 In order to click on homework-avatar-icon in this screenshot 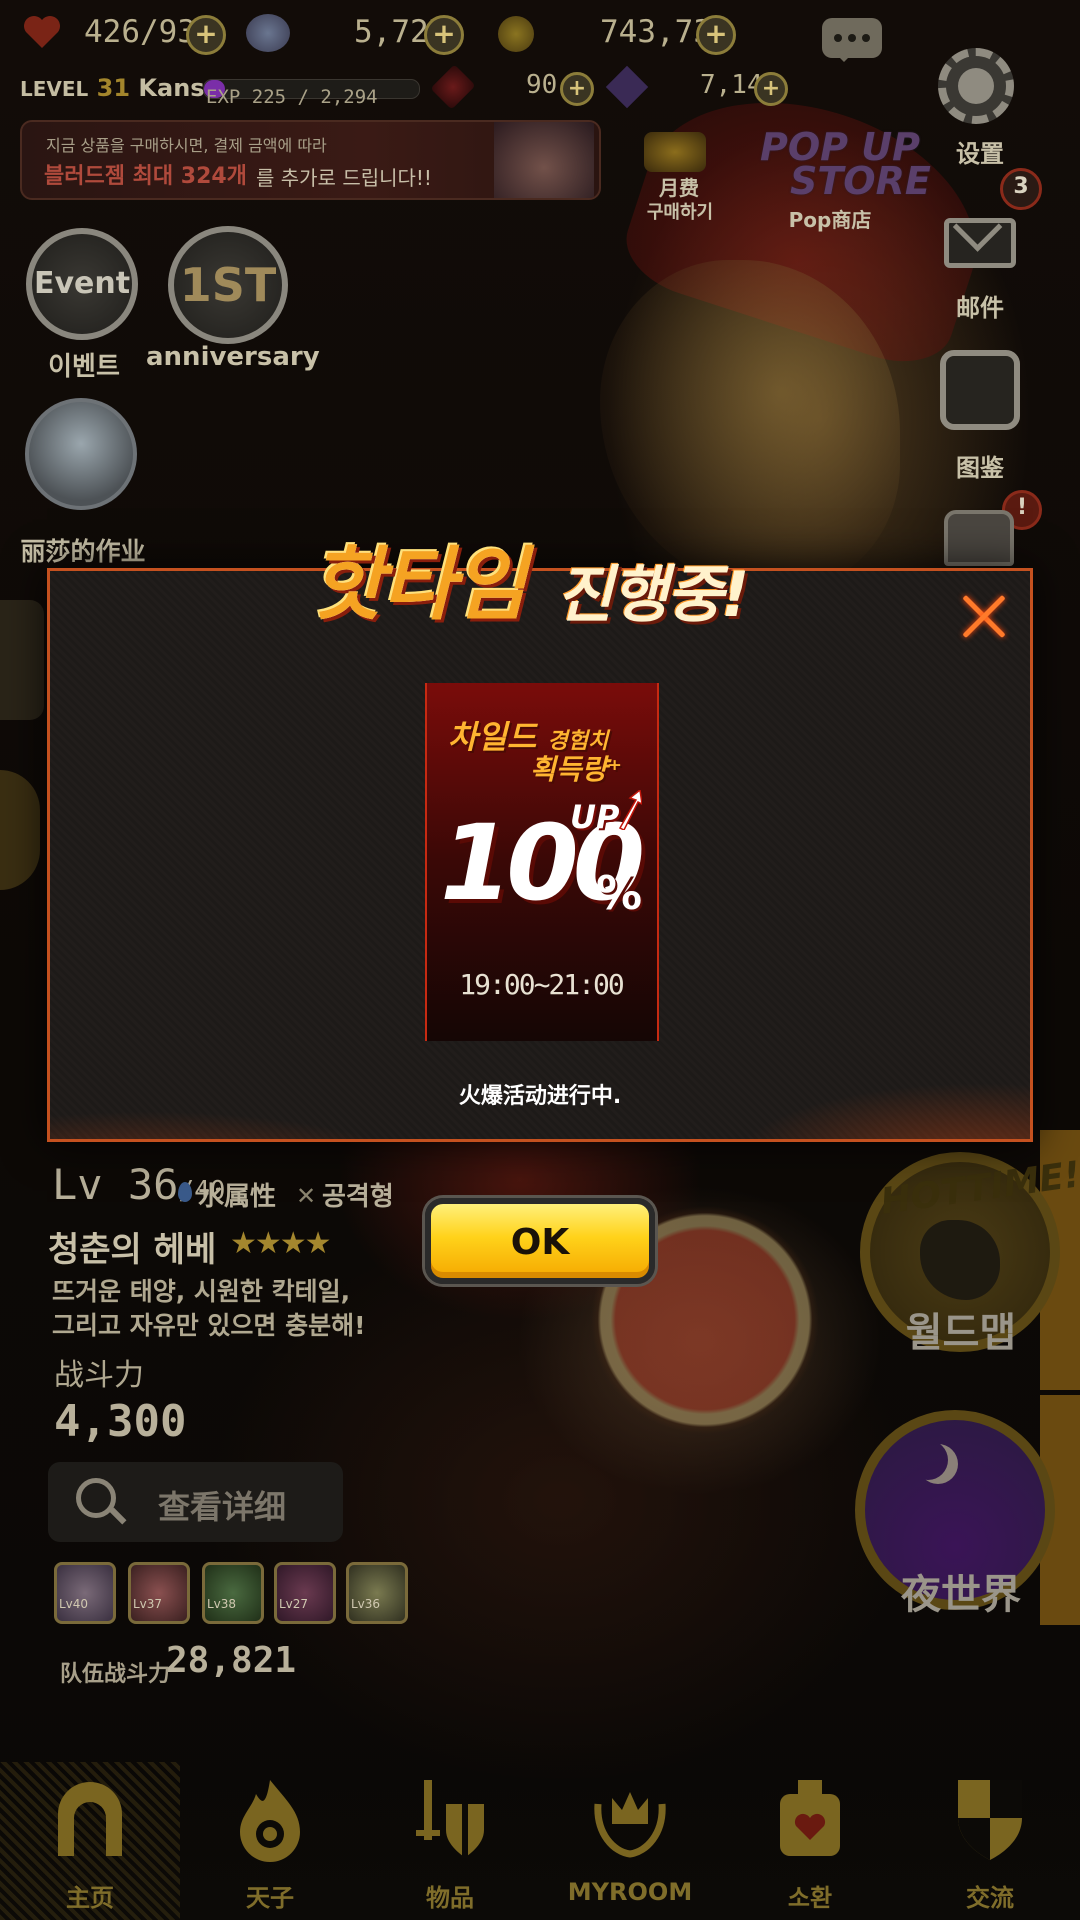, I will do `click(81, 454)`.